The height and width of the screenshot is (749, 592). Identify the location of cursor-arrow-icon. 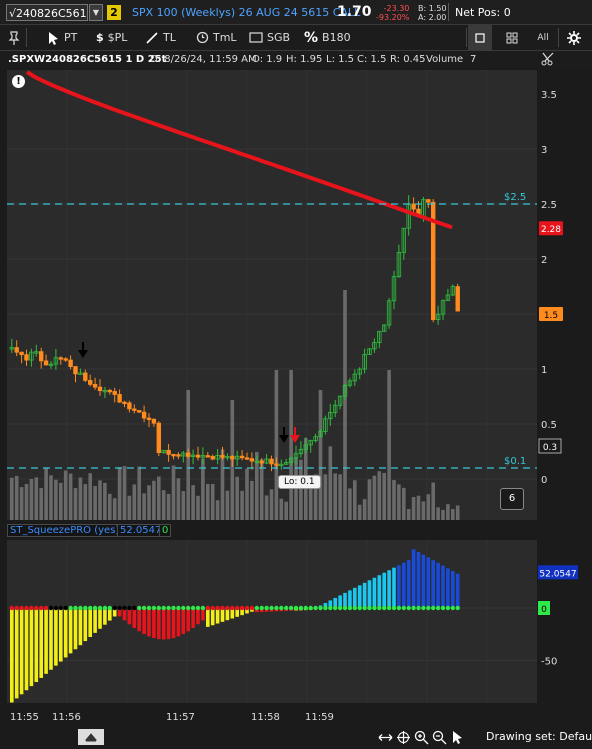
(457, 737).